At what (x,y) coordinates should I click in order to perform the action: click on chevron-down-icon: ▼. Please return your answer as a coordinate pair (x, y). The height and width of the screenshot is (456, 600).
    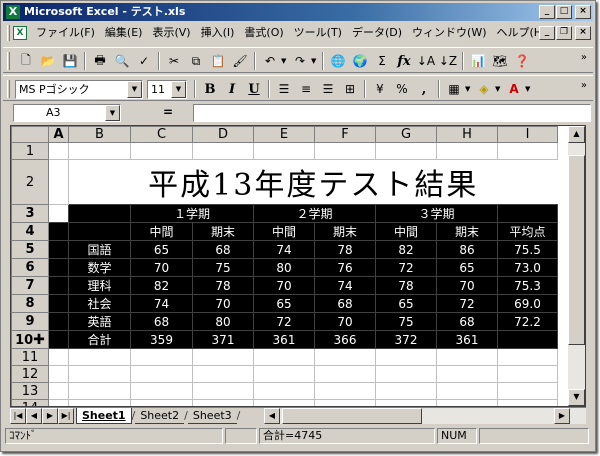
    Looking at the image, I should click on (112, 113).